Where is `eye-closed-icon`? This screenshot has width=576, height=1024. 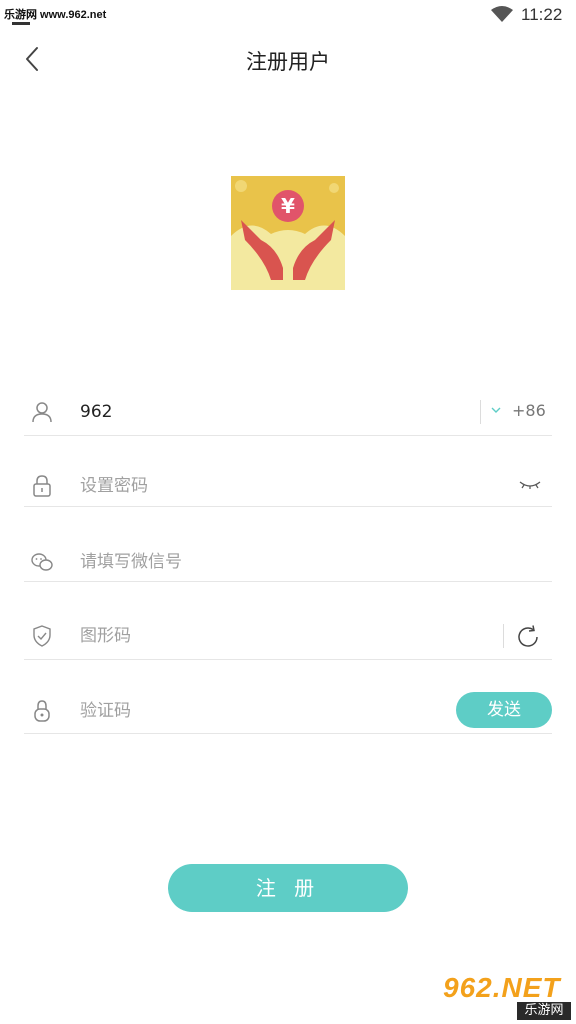
eye-closed-icon is located at coordinates (530, 485).